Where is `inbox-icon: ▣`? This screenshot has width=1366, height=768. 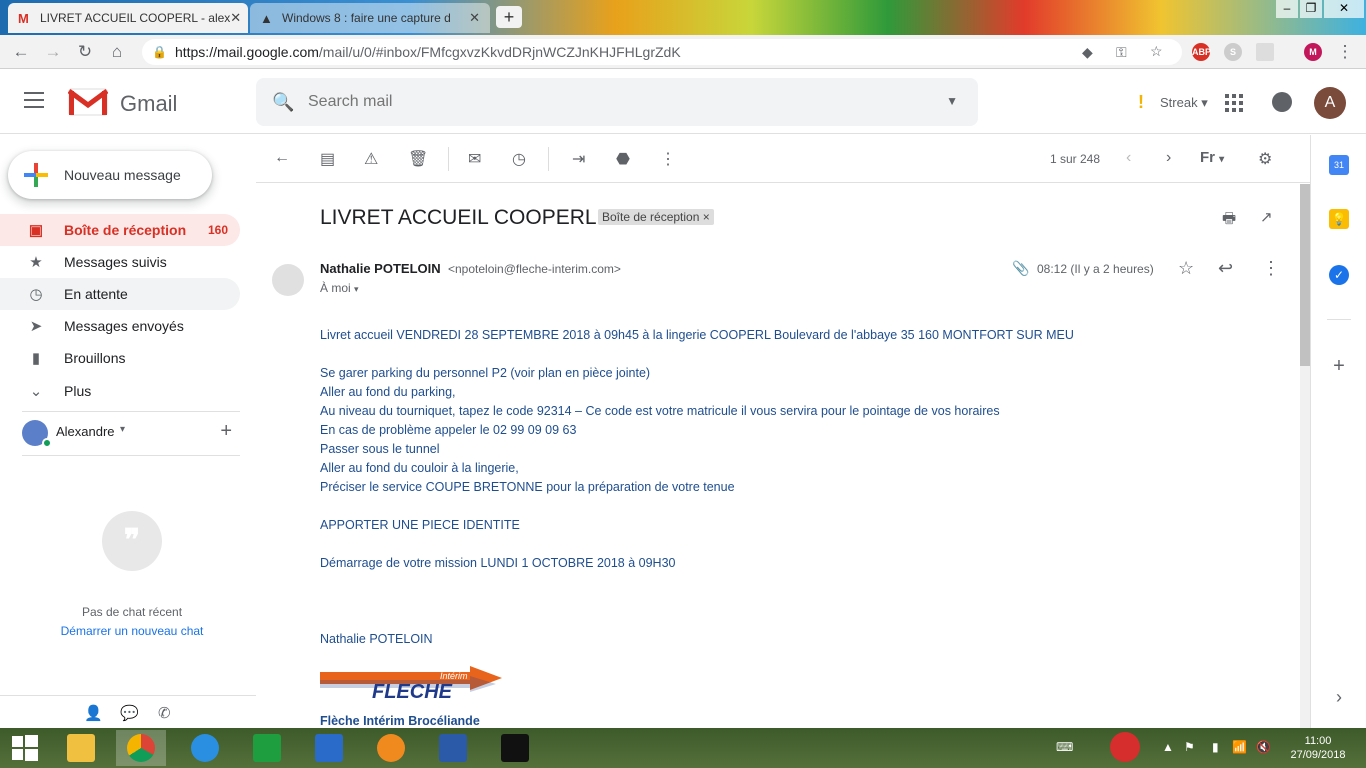 inbox-icon: ▣ is located at coordinates (36, 230).